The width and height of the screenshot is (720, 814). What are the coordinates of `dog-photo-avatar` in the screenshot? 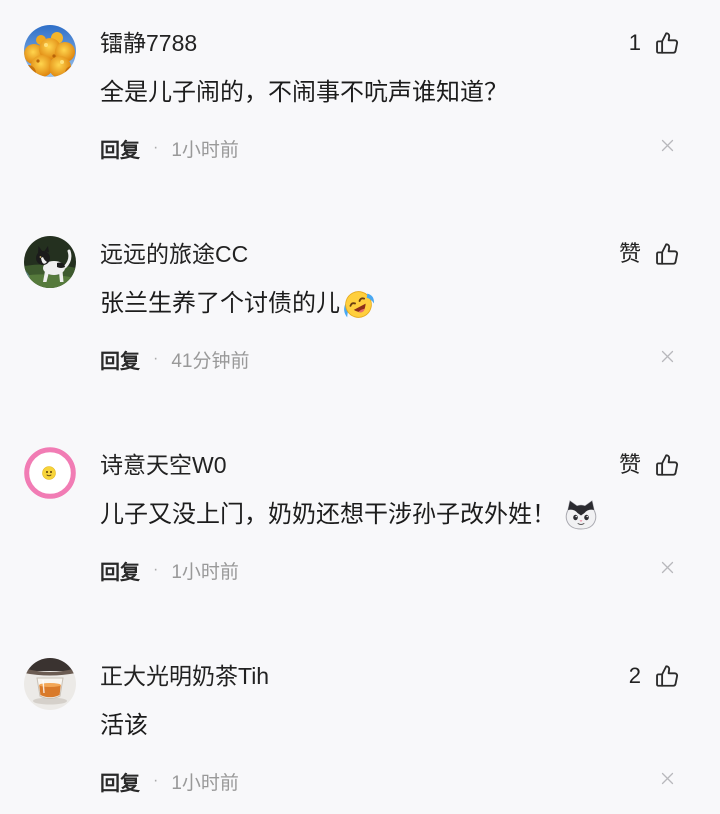 It's located at (50, 262).